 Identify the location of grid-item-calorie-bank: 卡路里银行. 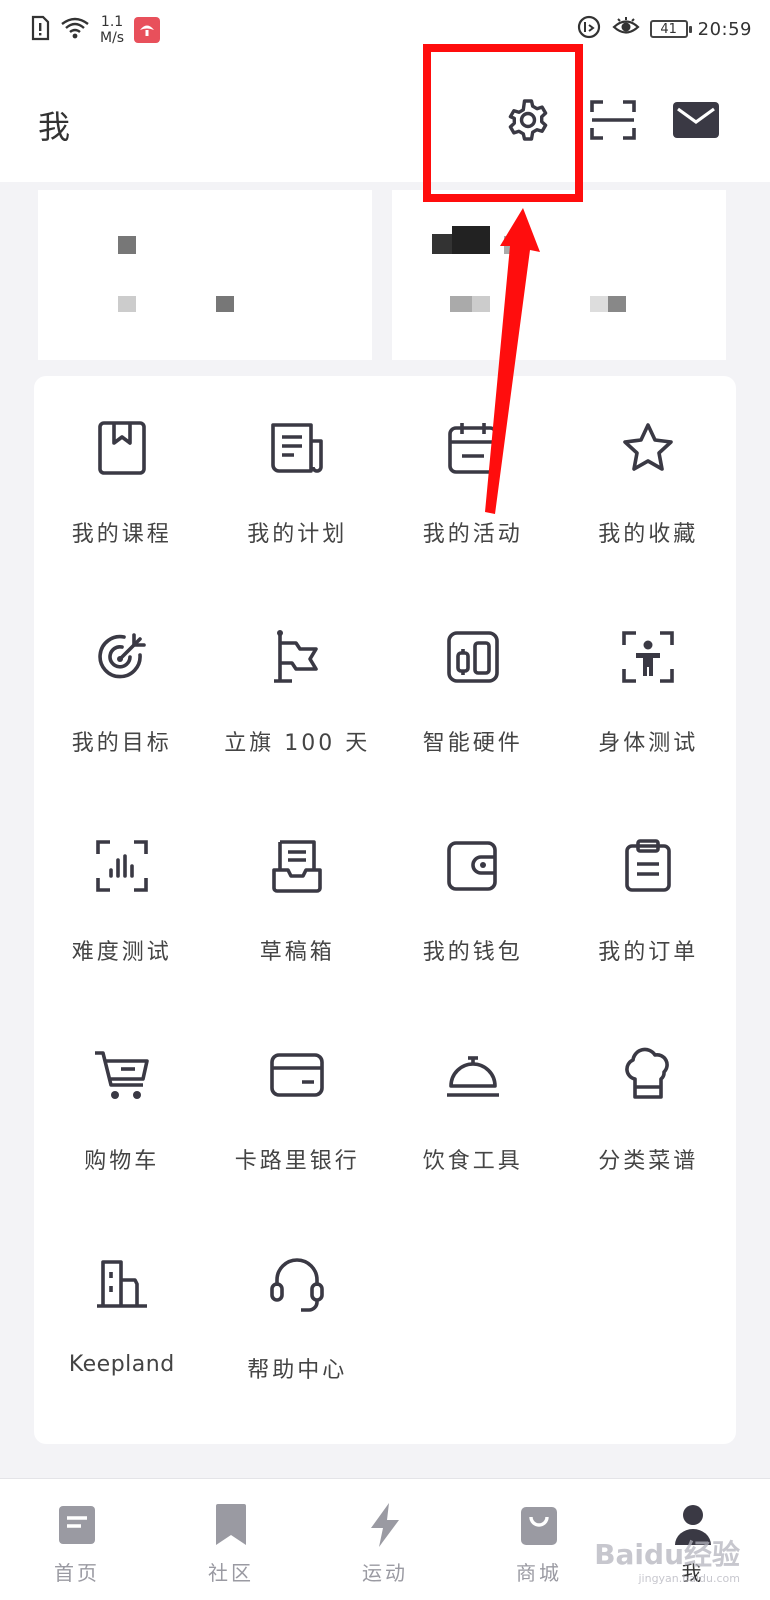
(298, 1107).